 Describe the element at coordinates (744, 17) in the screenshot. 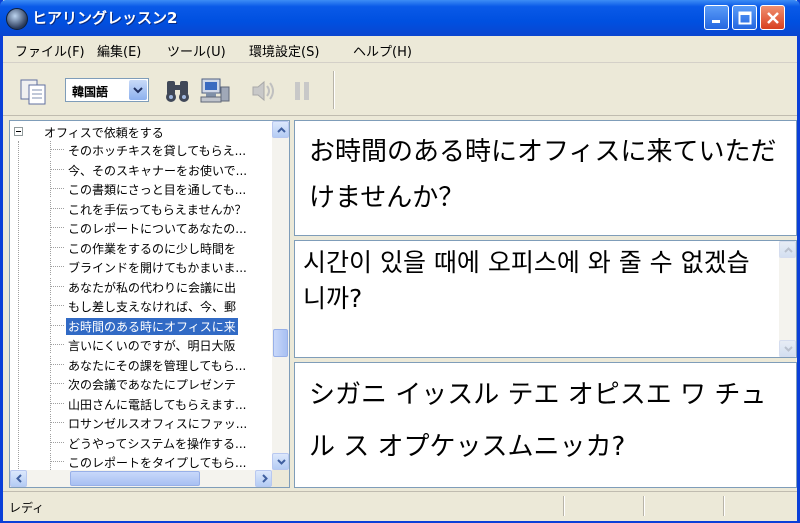

I see `maximize-button` at that location.